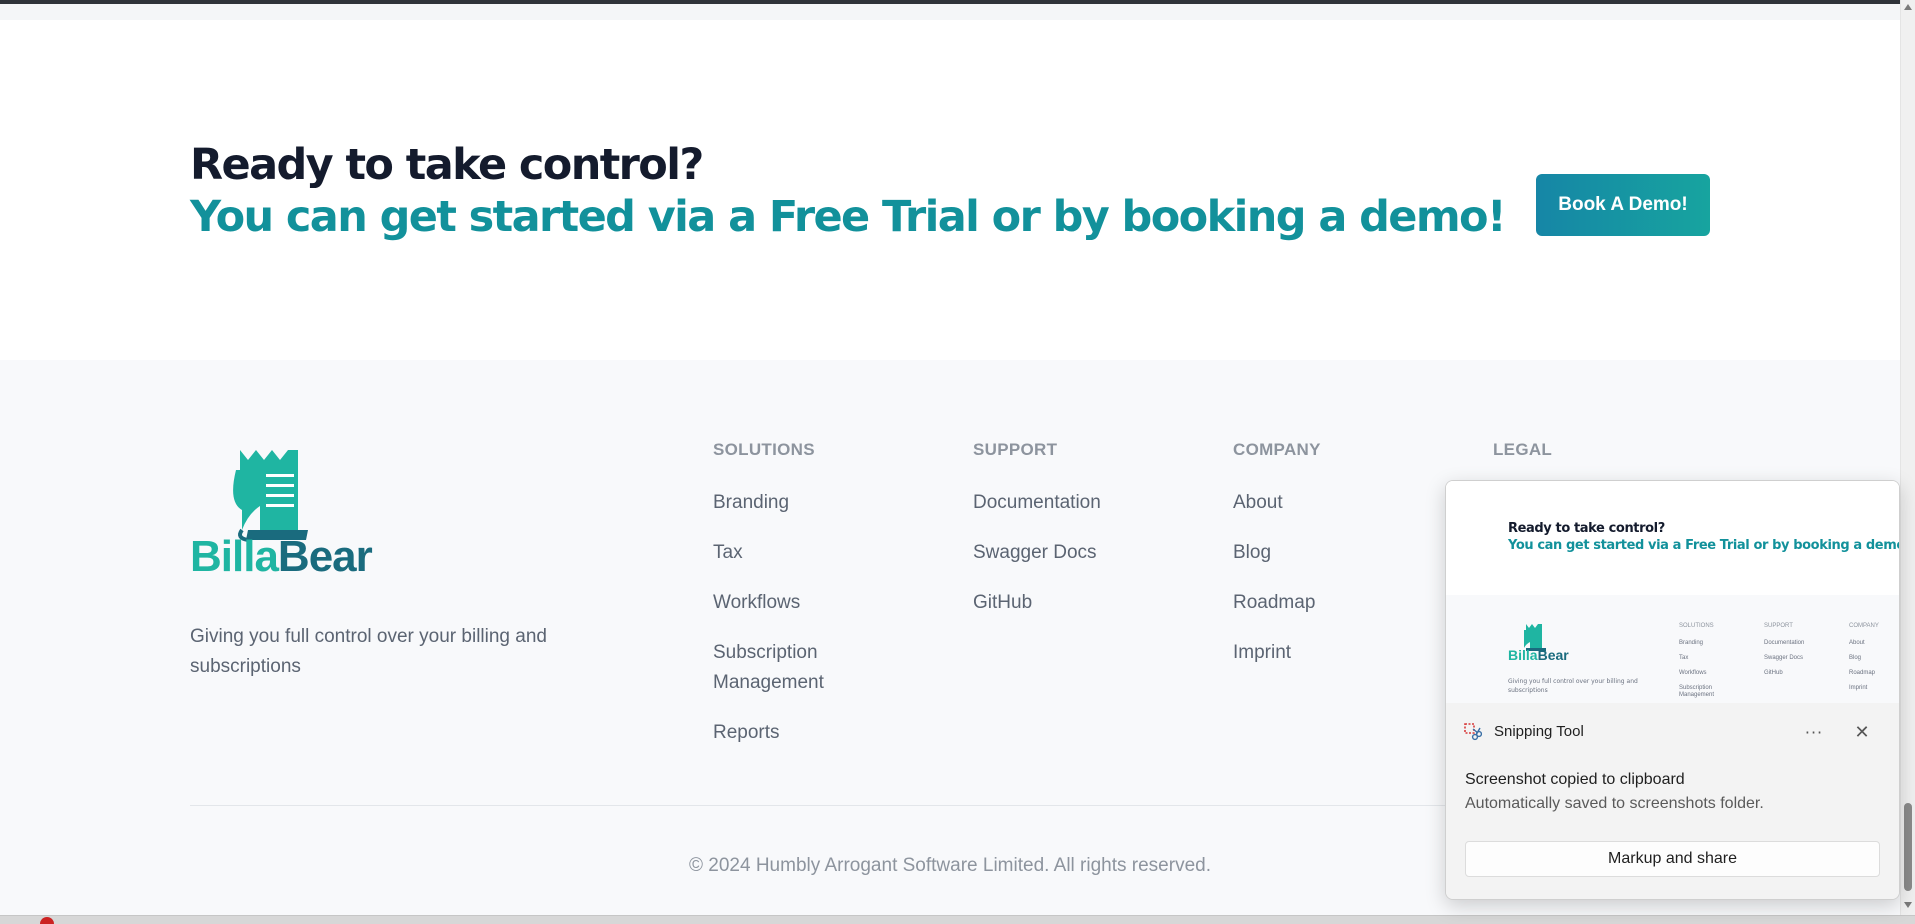 The image size is (1915, 924). What do you see at coordinates (764, 449) in the screenshot?
I see `column-heading: SOLUTIONS` at bounding box center [764, 449].